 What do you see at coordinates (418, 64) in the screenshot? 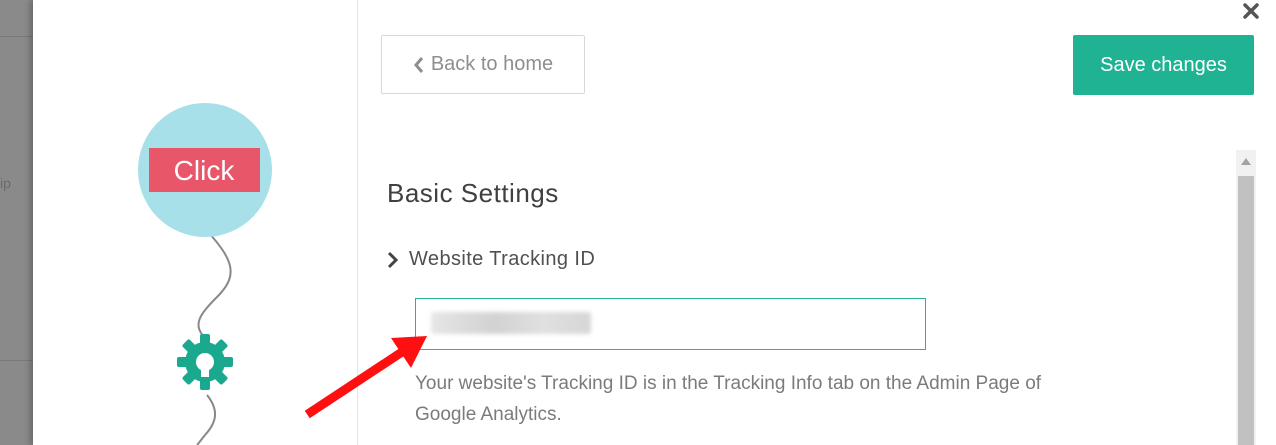
I see `chevron-left-icon` at bounding box center [418, 64].